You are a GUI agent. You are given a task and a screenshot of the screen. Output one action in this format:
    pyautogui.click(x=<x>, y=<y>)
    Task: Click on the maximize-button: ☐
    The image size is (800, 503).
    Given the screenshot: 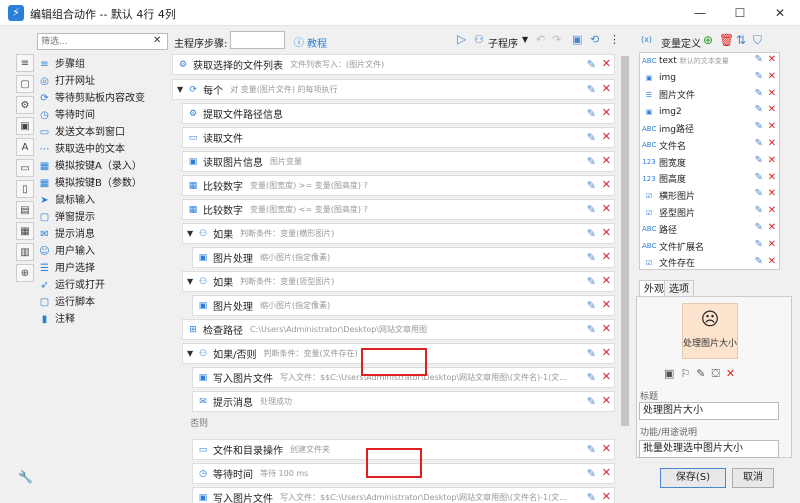 What is the action you would take?
    pyautogui.click(x=740, y=13)
    